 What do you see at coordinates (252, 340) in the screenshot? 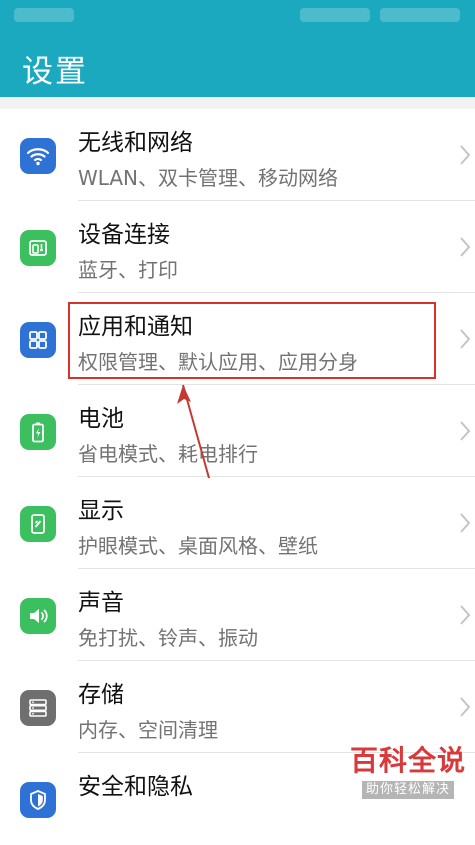
I see `highlight-box` at bounding box center [252, 340].